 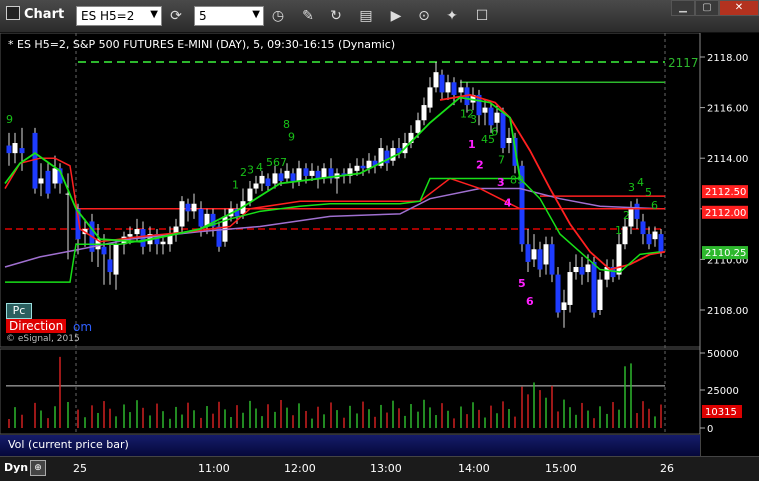 I want to click on window-title-text: Chart, so click(x=44, y=14).